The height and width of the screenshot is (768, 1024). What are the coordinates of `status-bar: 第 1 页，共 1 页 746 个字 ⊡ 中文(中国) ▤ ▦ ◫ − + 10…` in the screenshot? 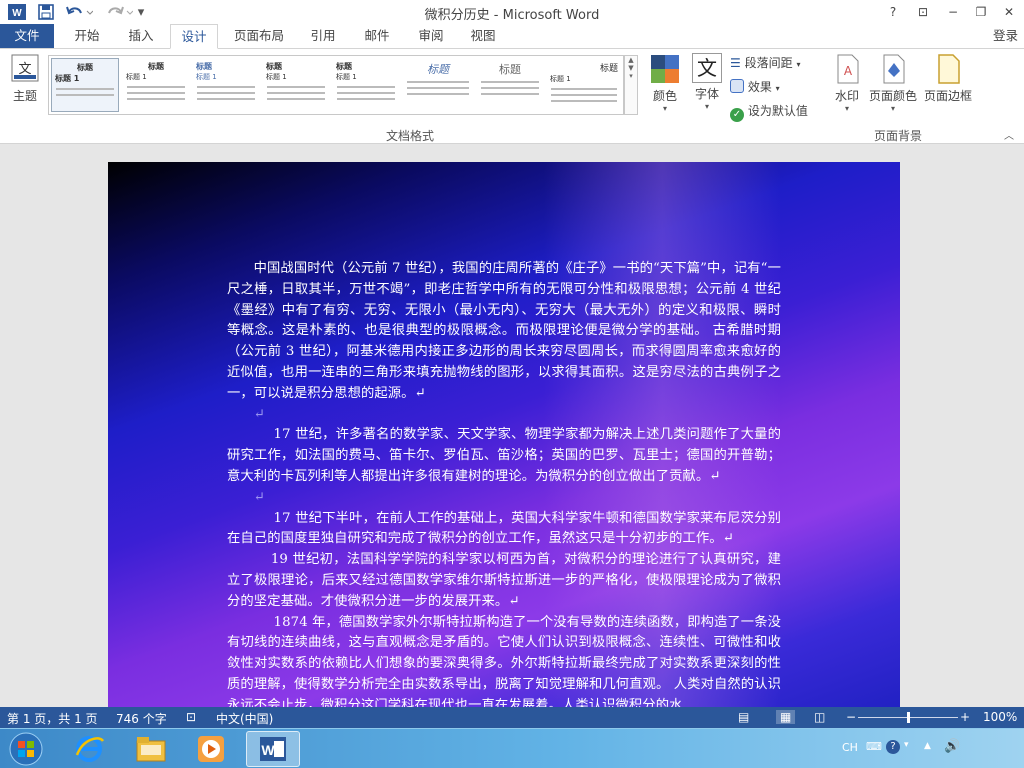 It's located at (512, 717).